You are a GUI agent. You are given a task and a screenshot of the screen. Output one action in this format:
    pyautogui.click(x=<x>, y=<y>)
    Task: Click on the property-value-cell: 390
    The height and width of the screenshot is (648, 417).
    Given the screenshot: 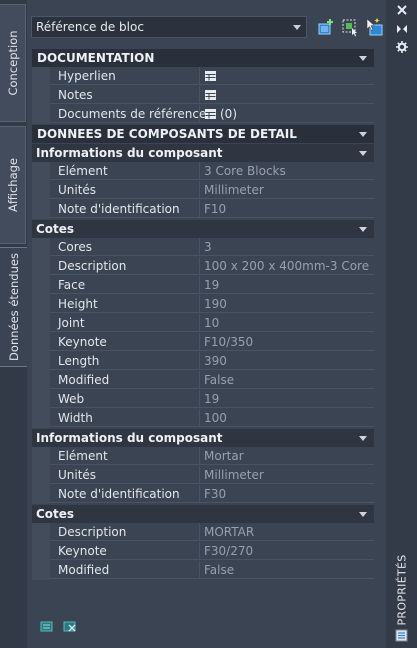 What is the action you would take?
    pyautogui.click(x=287, y=361)
    